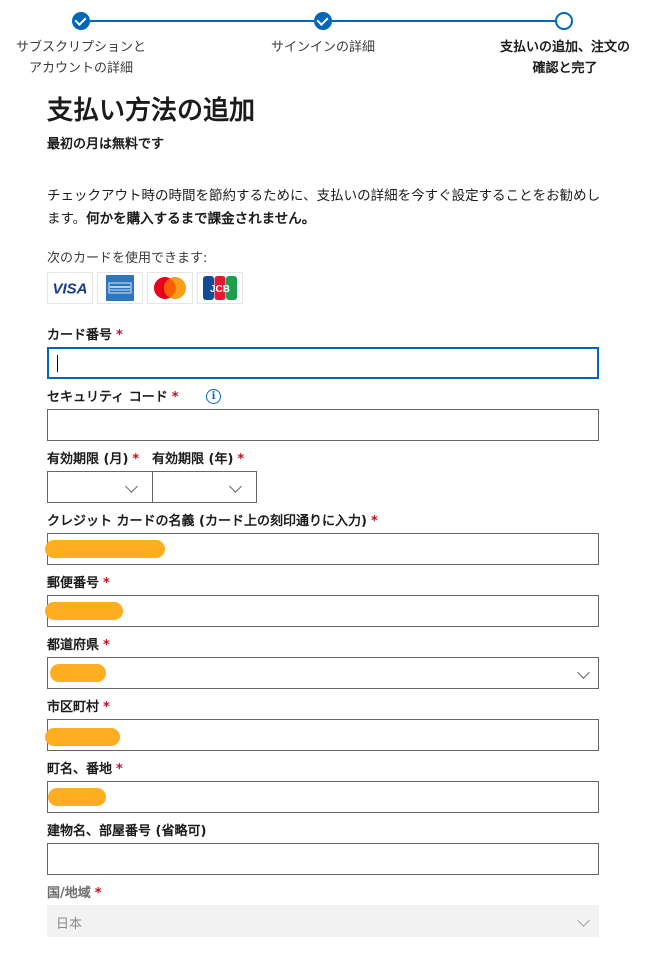 This screenshot has width=654, height=953. Describe the element at coordinates (564, 21) in the screenshot. I see `step-3-current-icon` at that location.